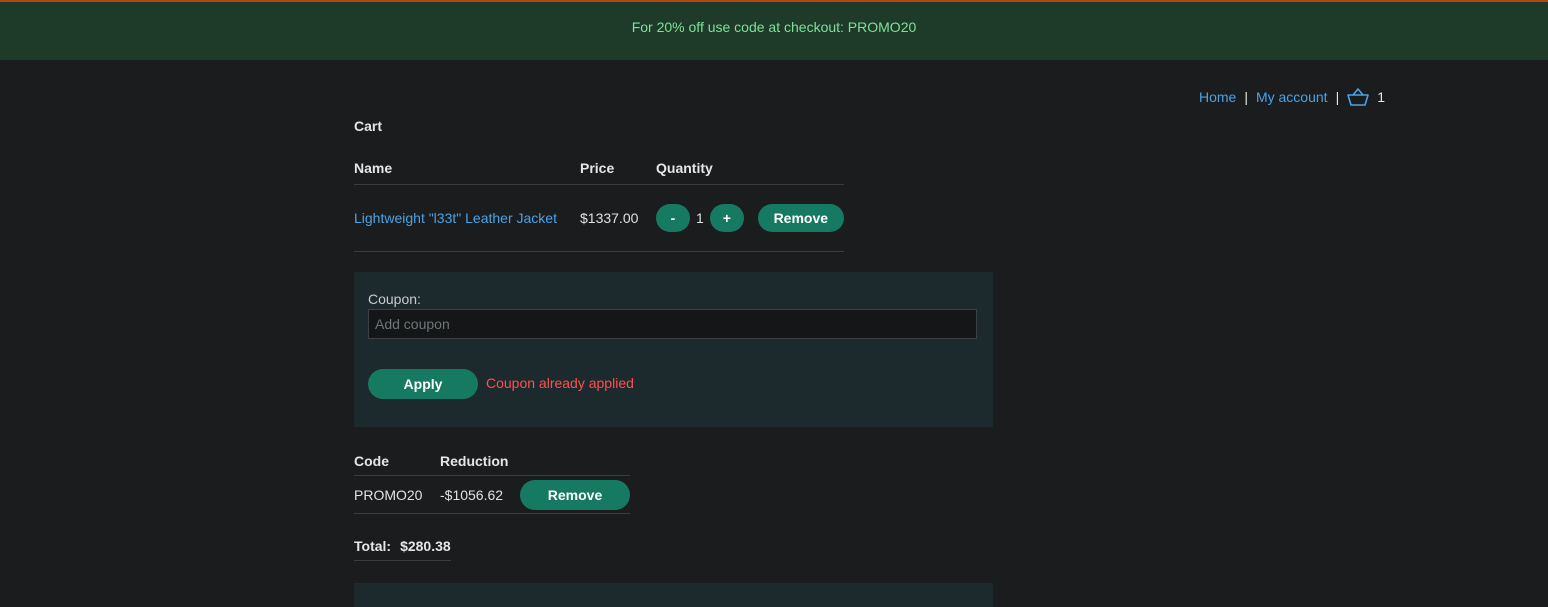 This screenshot has height=607, width=1548. I want to click on cart-link: 1, so click(1366, 97).